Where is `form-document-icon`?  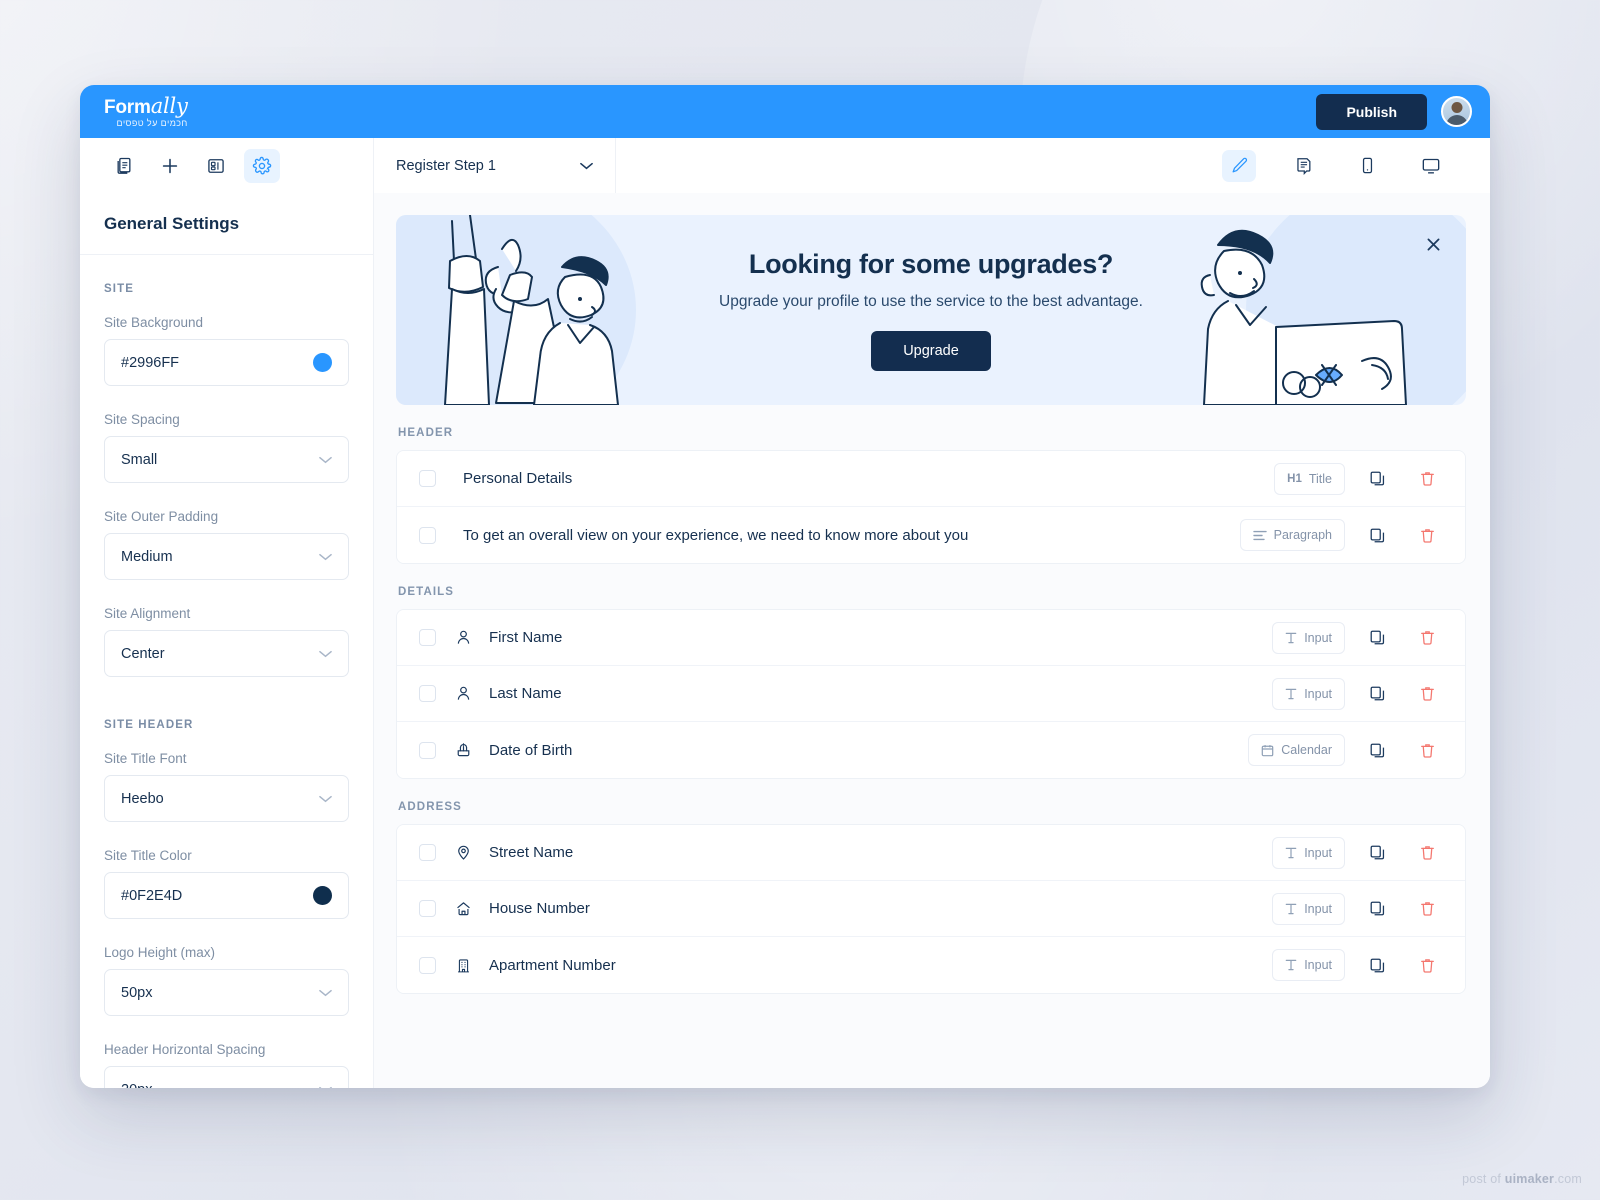
form-document-icon is located at coordinates (1303, 166).